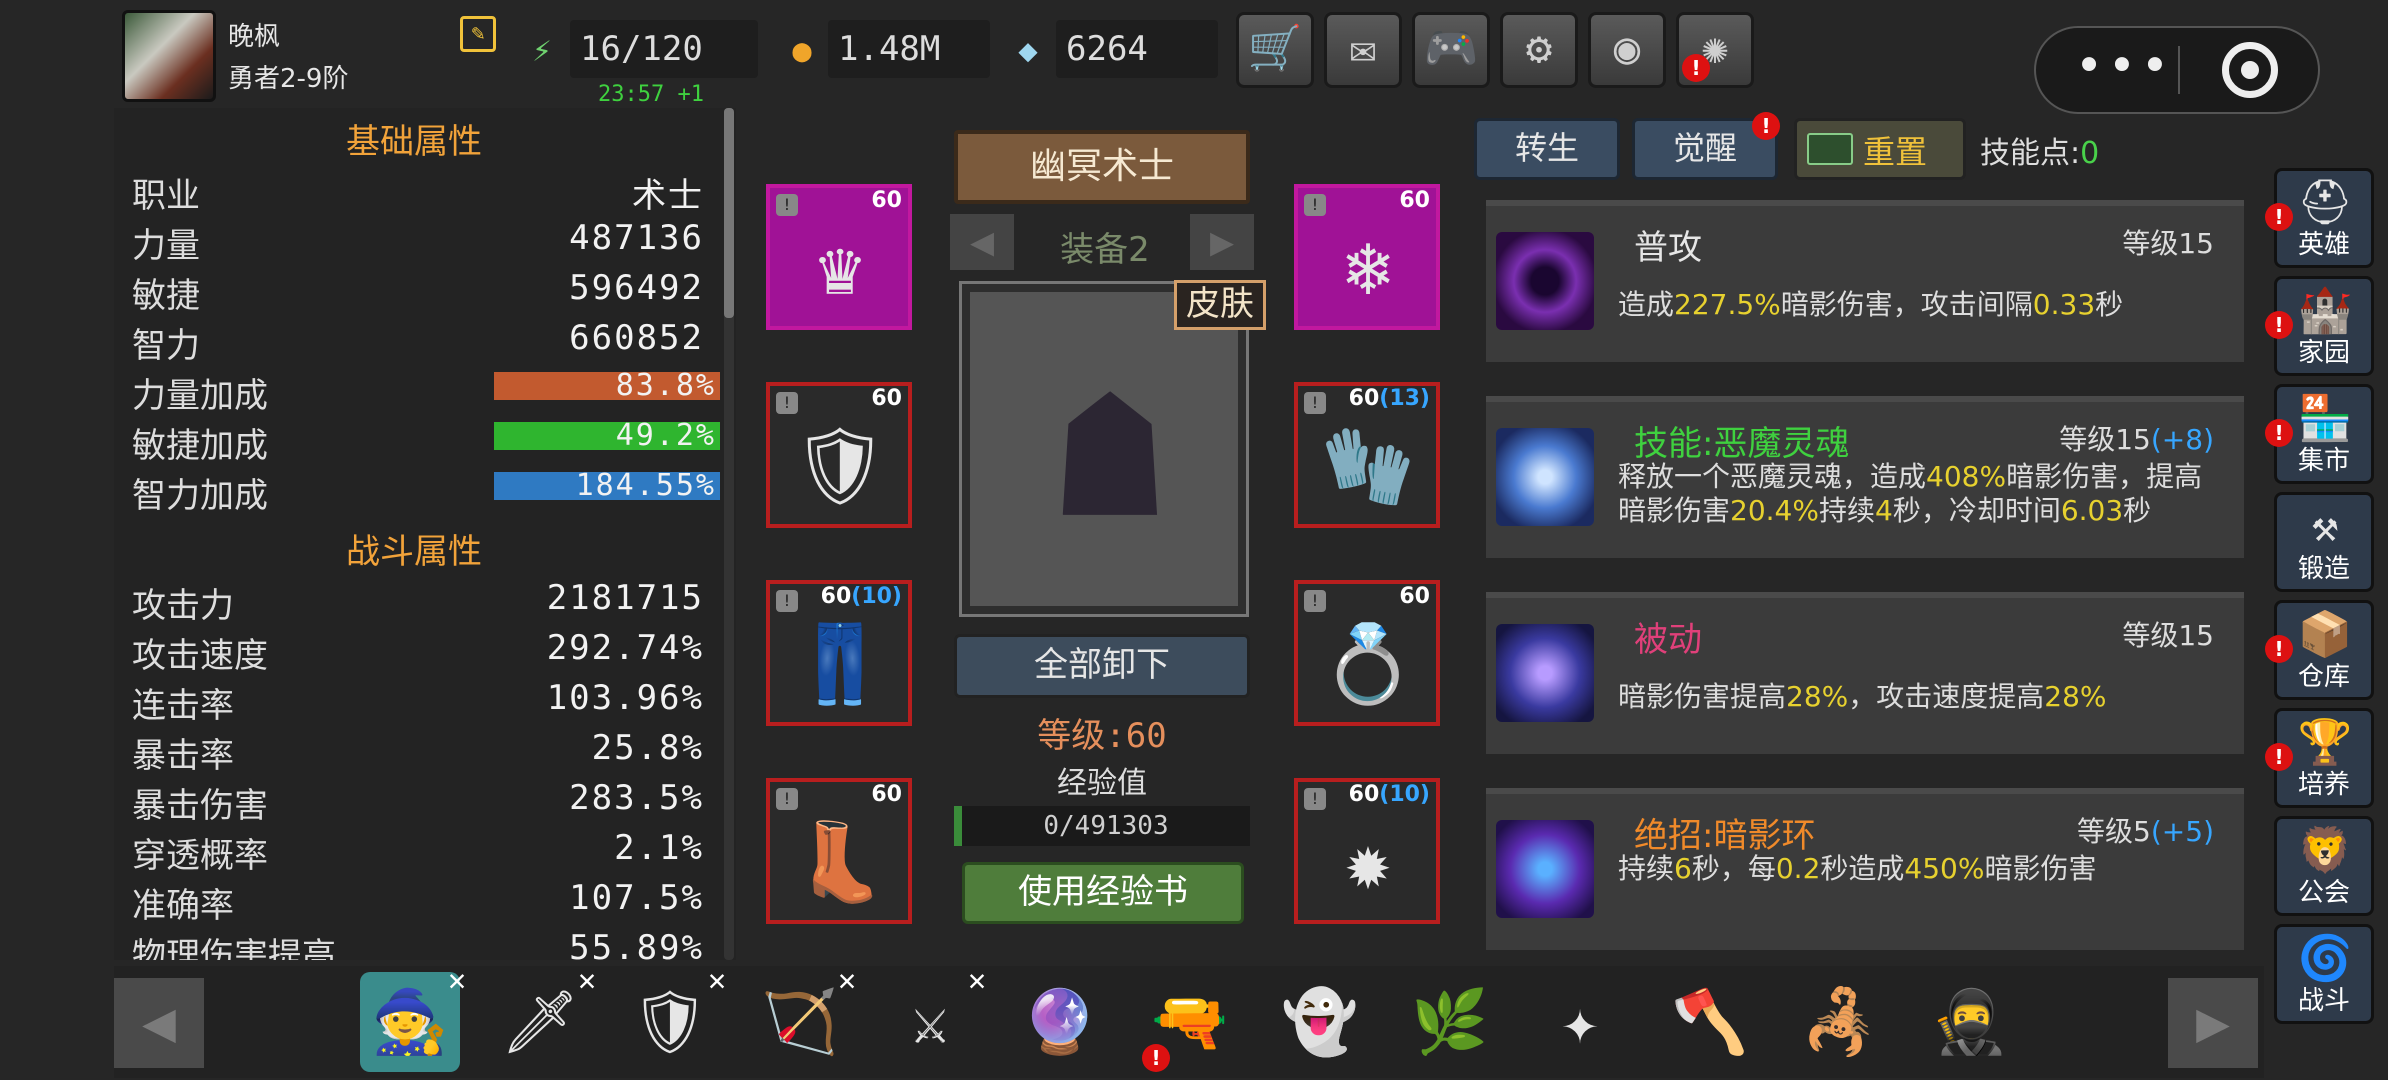 This screenshot has width=2388, height=1080. I want to click on close-miniprogram-icon, so click(2250, 70).